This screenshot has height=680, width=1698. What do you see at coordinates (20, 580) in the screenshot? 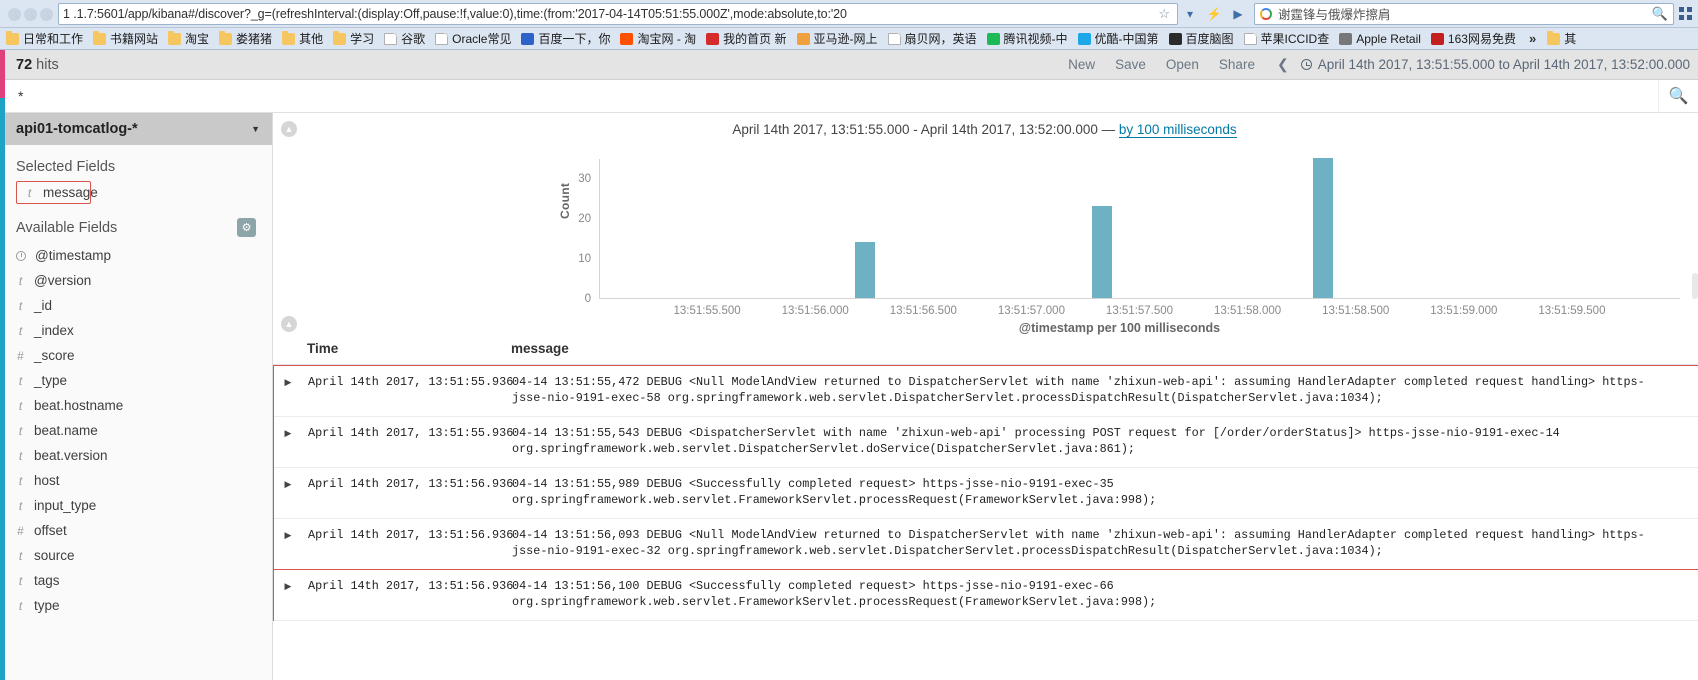
I see `string-field-icon: t` at bounding box center [20, 580].